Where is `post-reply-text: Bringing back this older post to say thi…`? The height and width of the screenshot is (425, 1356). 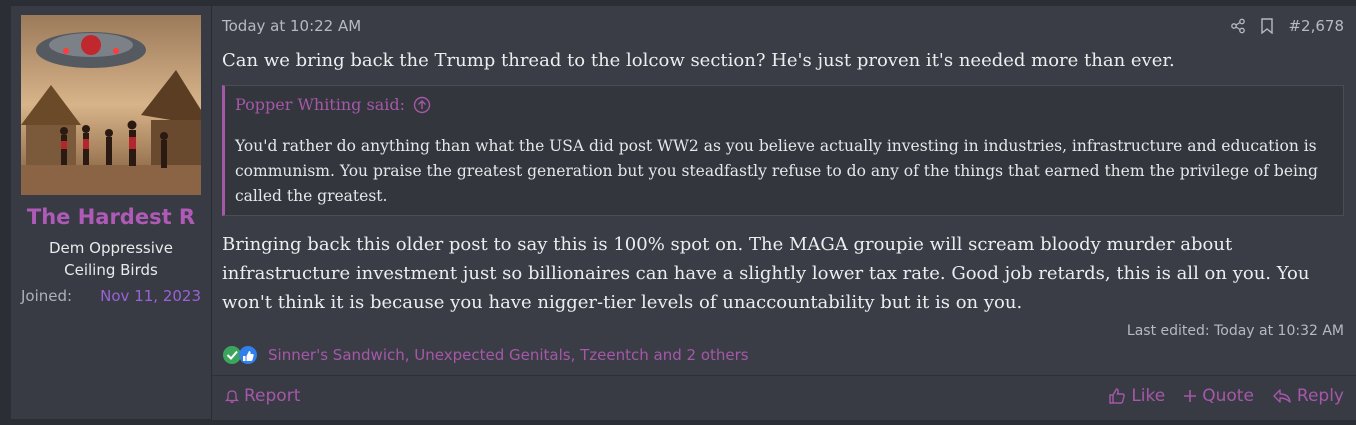 post-reply-text: Bringing back this older post to say thi… is located at coordinates (766, 273).